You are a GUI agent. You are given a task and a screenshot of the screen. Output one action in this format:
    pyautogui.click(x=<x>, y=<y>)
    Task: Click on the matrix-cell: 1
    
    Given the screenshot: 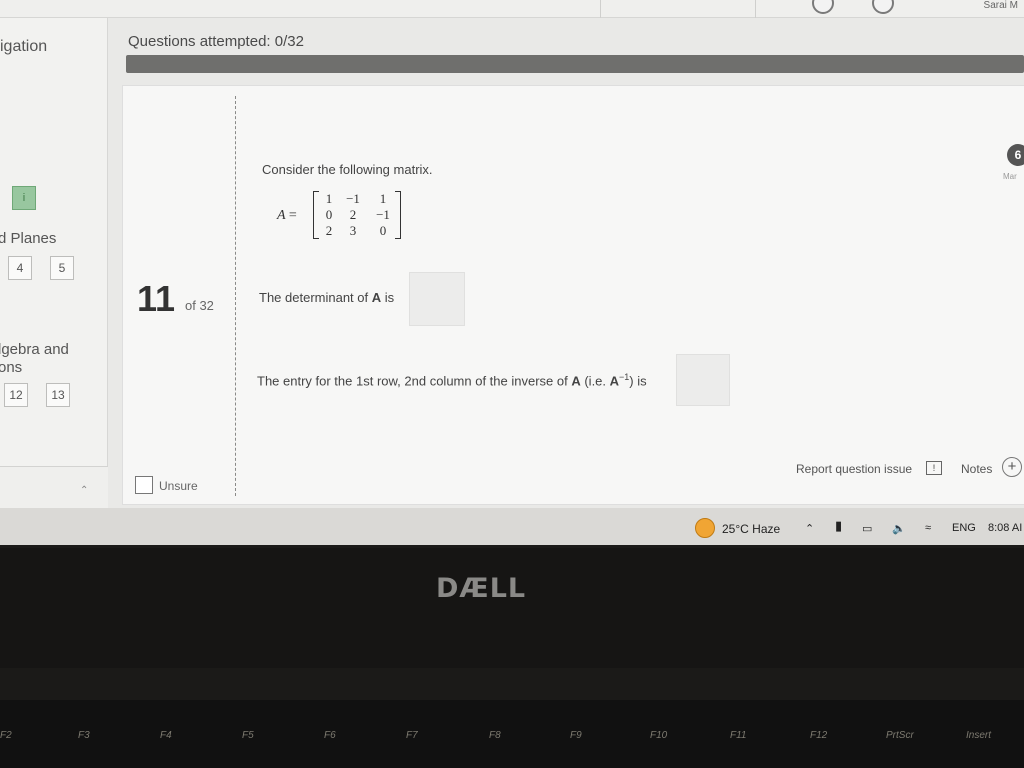 What is the action you would take?
    pyautogui.click(x=383, y=198)
    